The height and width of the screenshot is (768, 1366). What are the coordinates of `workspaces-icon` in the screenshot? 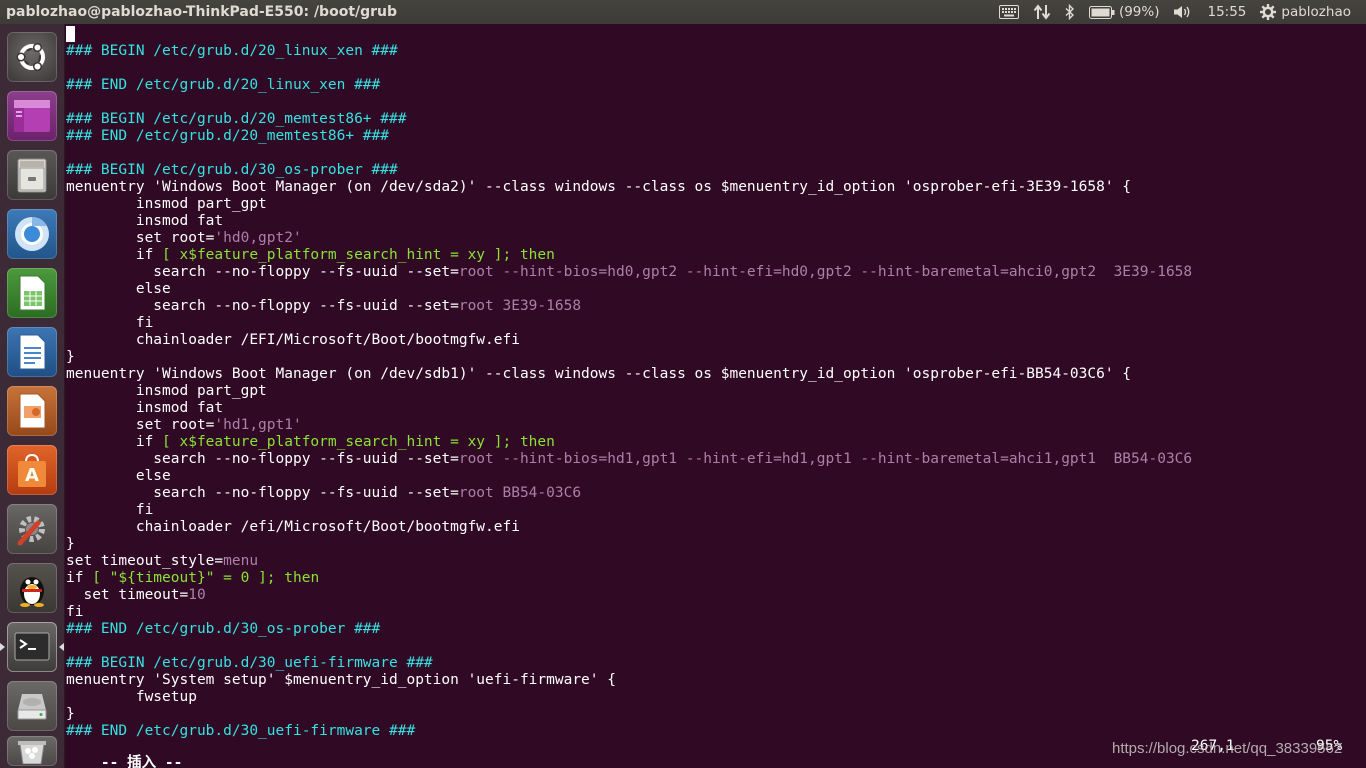 It's located at (32, 116).